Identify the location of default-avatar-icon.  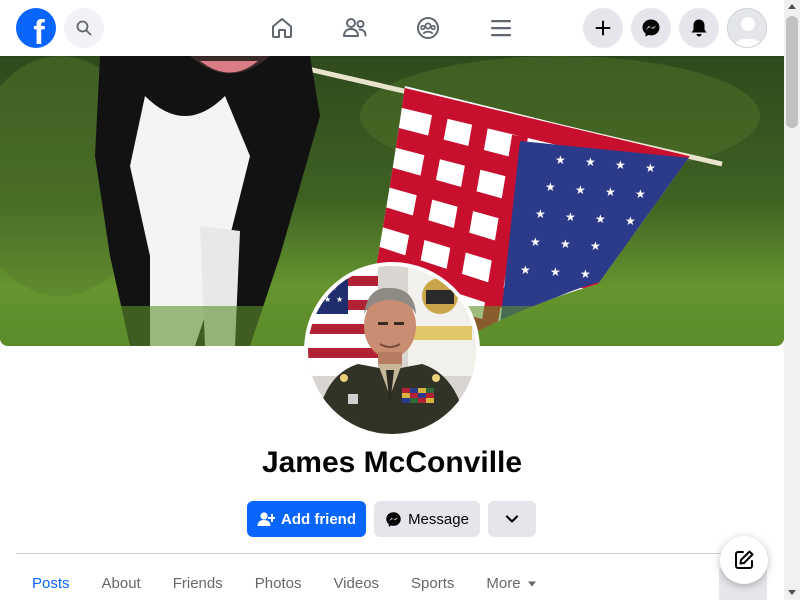
(747, 28).